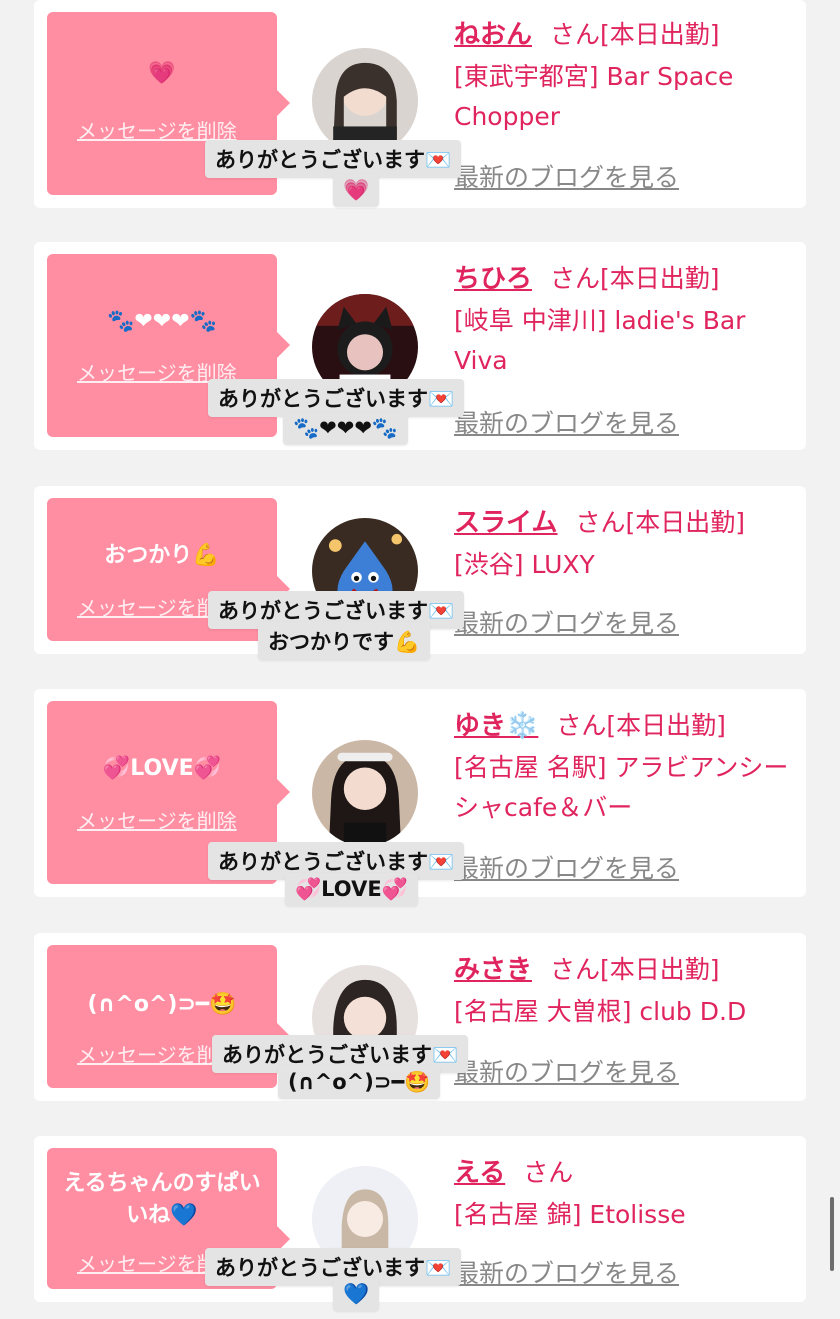 The image size is (840, 1319). Describe the element at coordinates (157, 819) in the screenshot. I see `delete-message-link: メッセージを削除` at that location.